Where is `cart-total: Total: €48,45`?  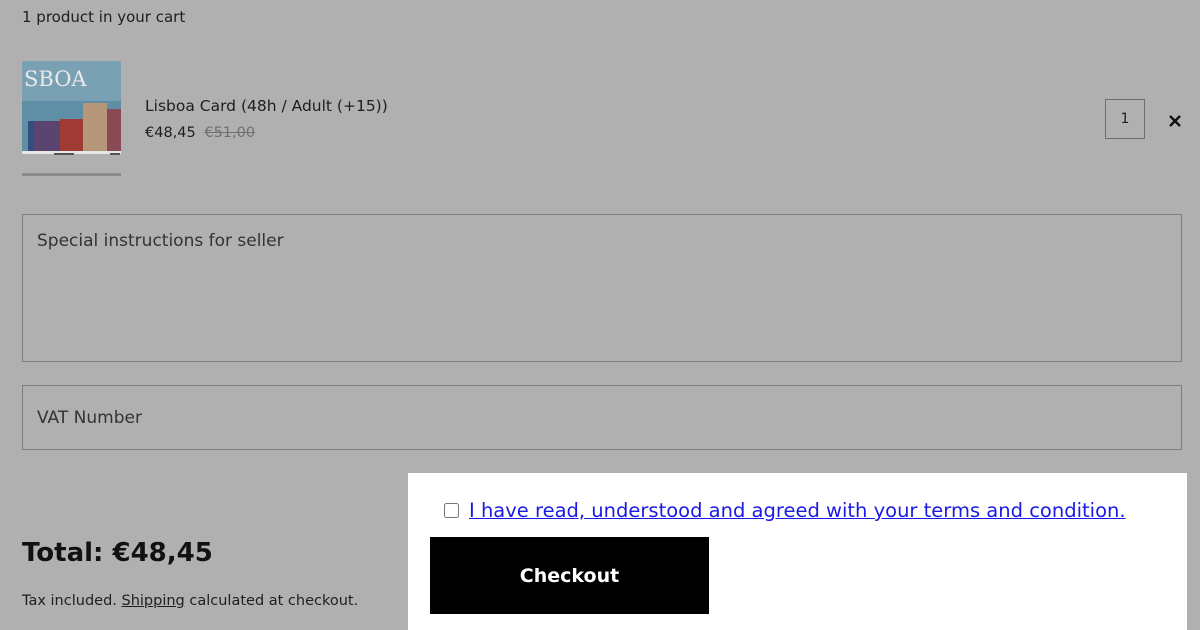 cart-total: Total: €48,45 is located at coordinates (117, 553).